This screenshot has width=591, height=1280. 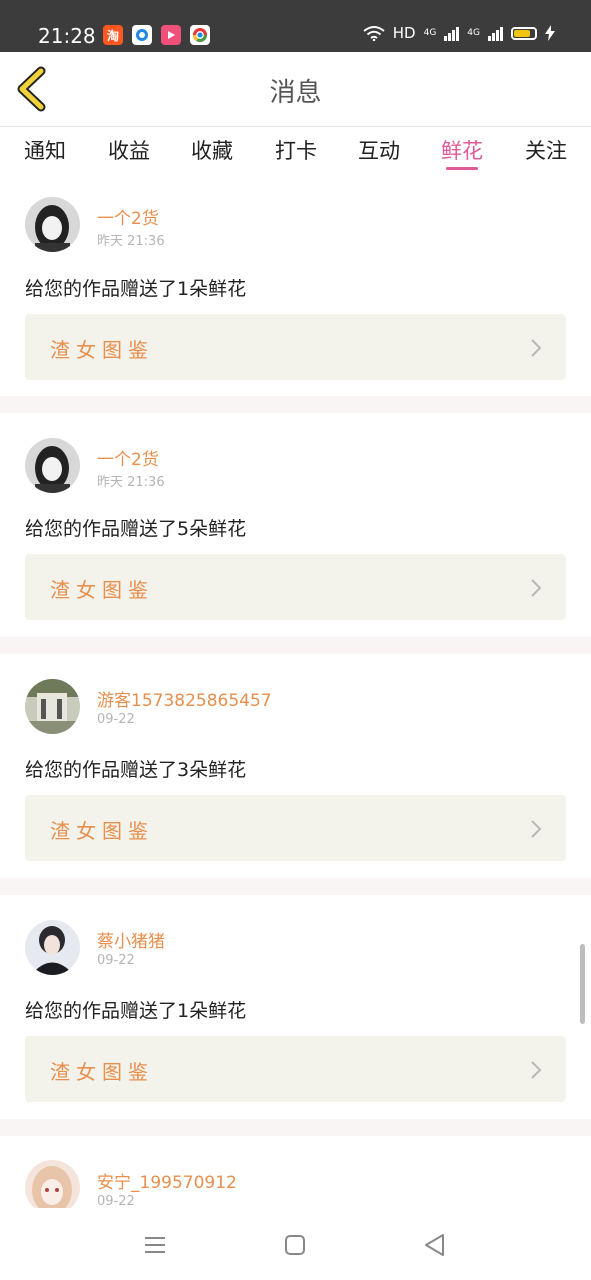 What do you see at coordinates (404, 33) in the screenshot?
I see `network-label: HD` at bounding box center [404, 33].